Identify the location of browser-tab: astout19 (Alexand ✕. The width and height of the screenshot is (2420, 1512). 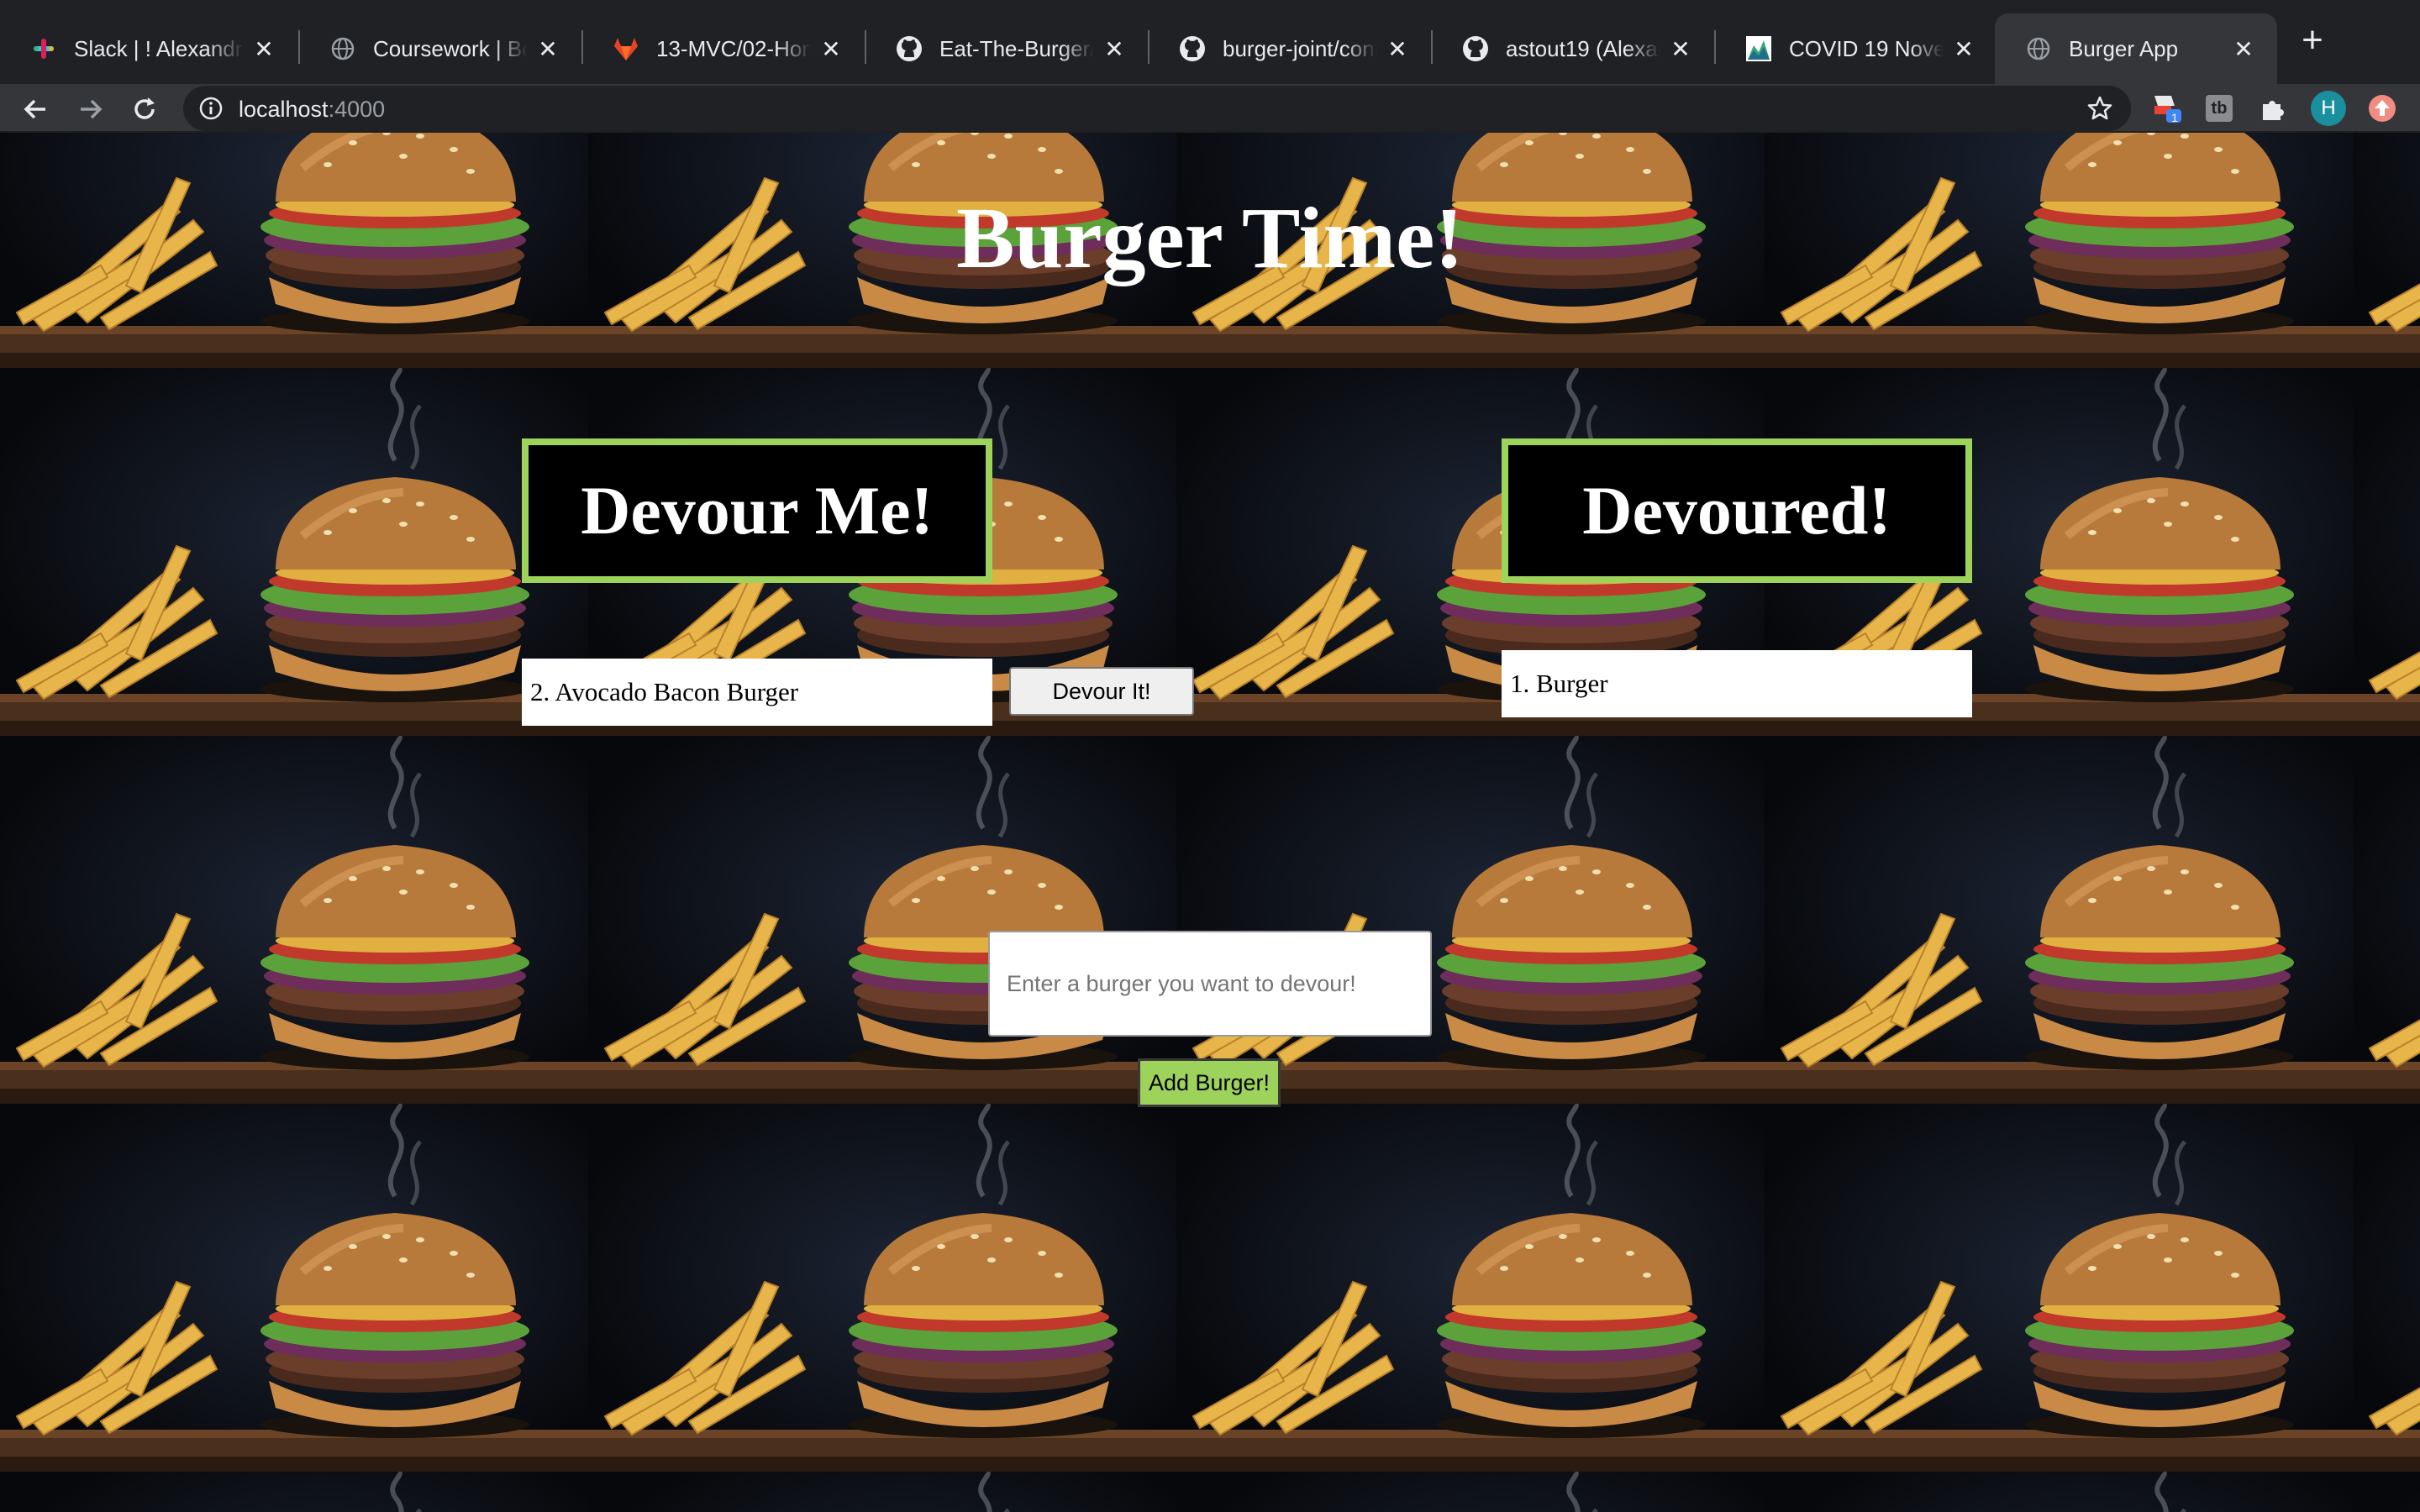
(1573, 48).